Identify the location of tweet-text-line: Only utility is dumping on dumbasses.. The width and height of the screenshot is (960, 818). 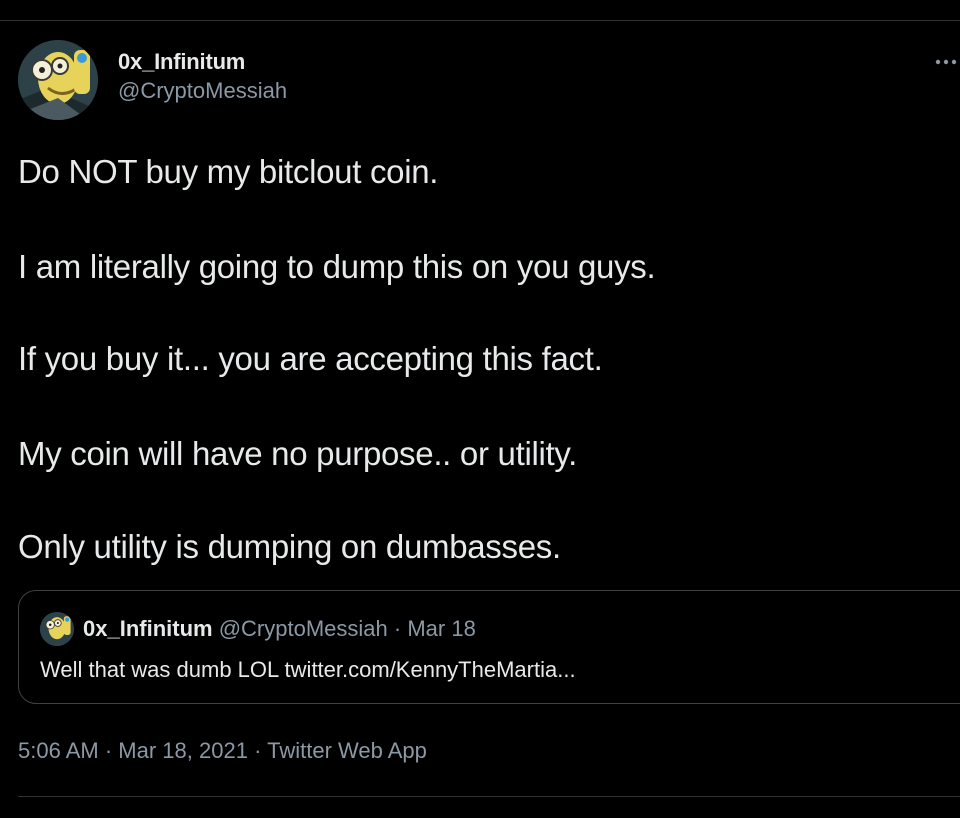
(289, 546).